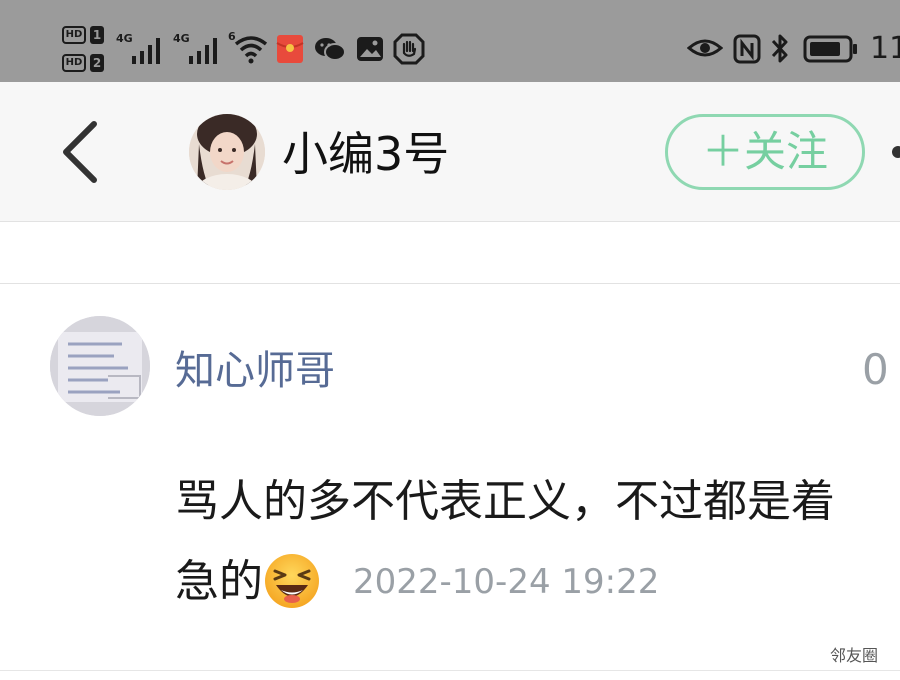  I want to click on clock-time: 11, so click(885, 48).